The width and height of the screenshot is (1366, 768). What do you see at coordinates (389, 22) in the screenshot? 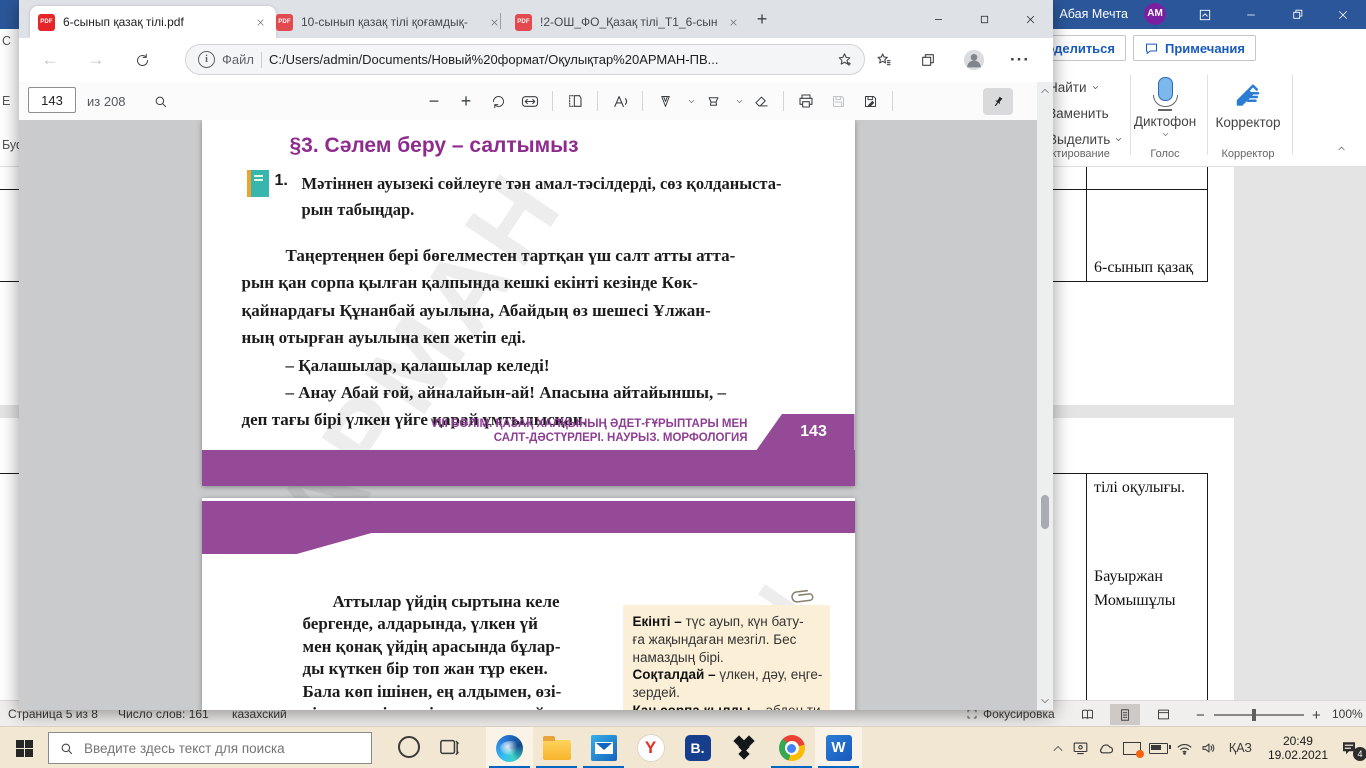
I see `browser-tab: PDF 10-сынып қазақ тілі қоғамдық-` at bounding box center [389, 22].